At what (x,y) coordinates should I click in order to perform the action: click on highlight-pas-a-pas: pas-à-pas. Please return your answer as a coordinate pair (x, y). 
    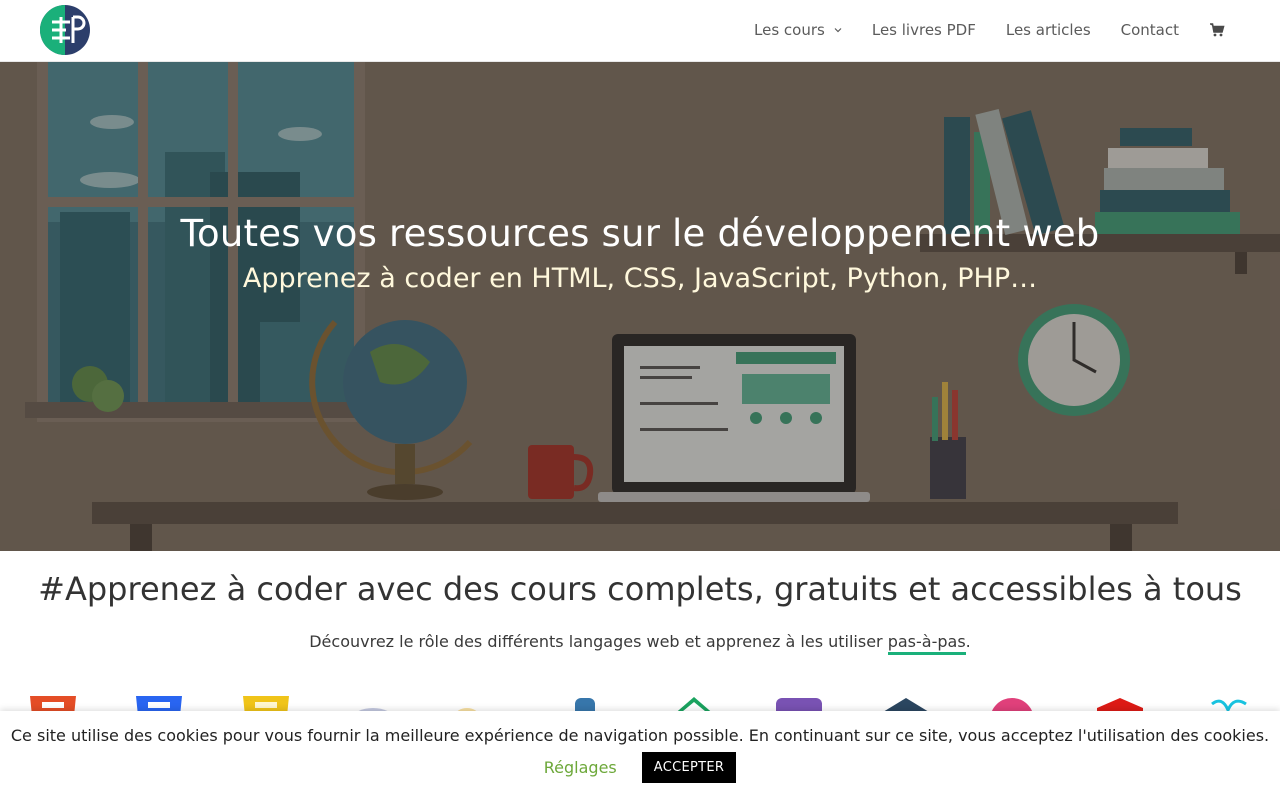
    Looking at the image, I should click on (926, 643).